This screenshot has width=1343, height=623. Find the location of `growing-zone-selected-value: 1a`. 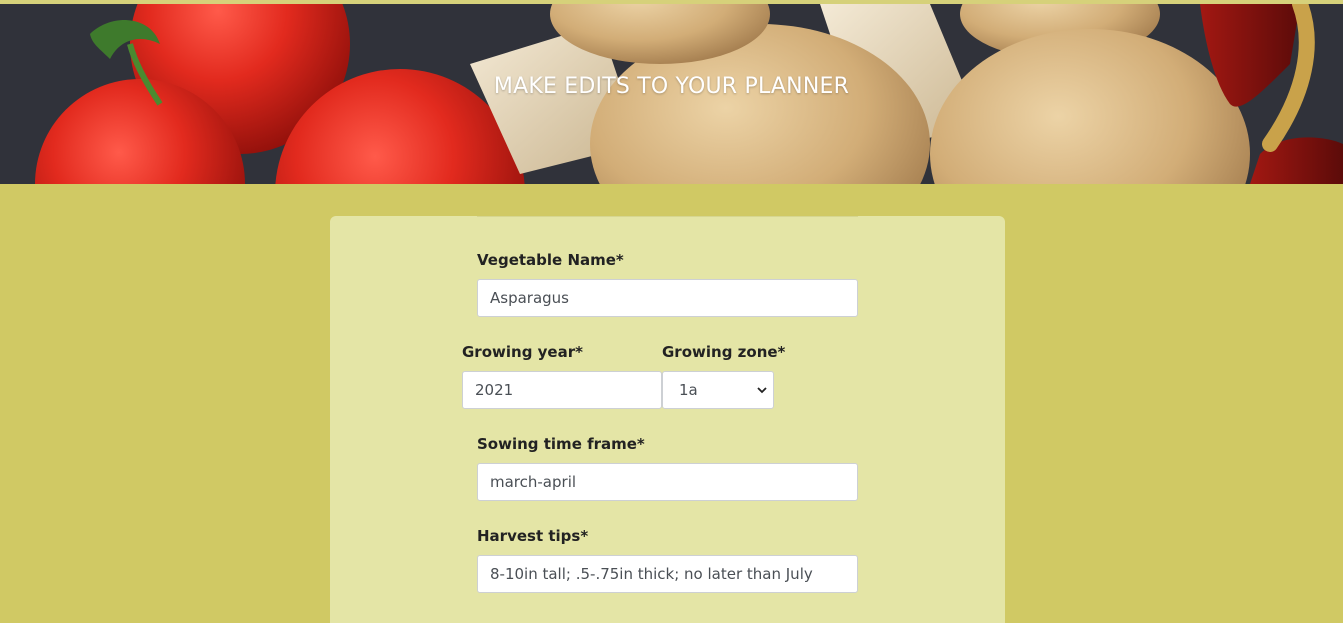

growing-zone-selected-value: 1a is located at coordinates (688, 390).